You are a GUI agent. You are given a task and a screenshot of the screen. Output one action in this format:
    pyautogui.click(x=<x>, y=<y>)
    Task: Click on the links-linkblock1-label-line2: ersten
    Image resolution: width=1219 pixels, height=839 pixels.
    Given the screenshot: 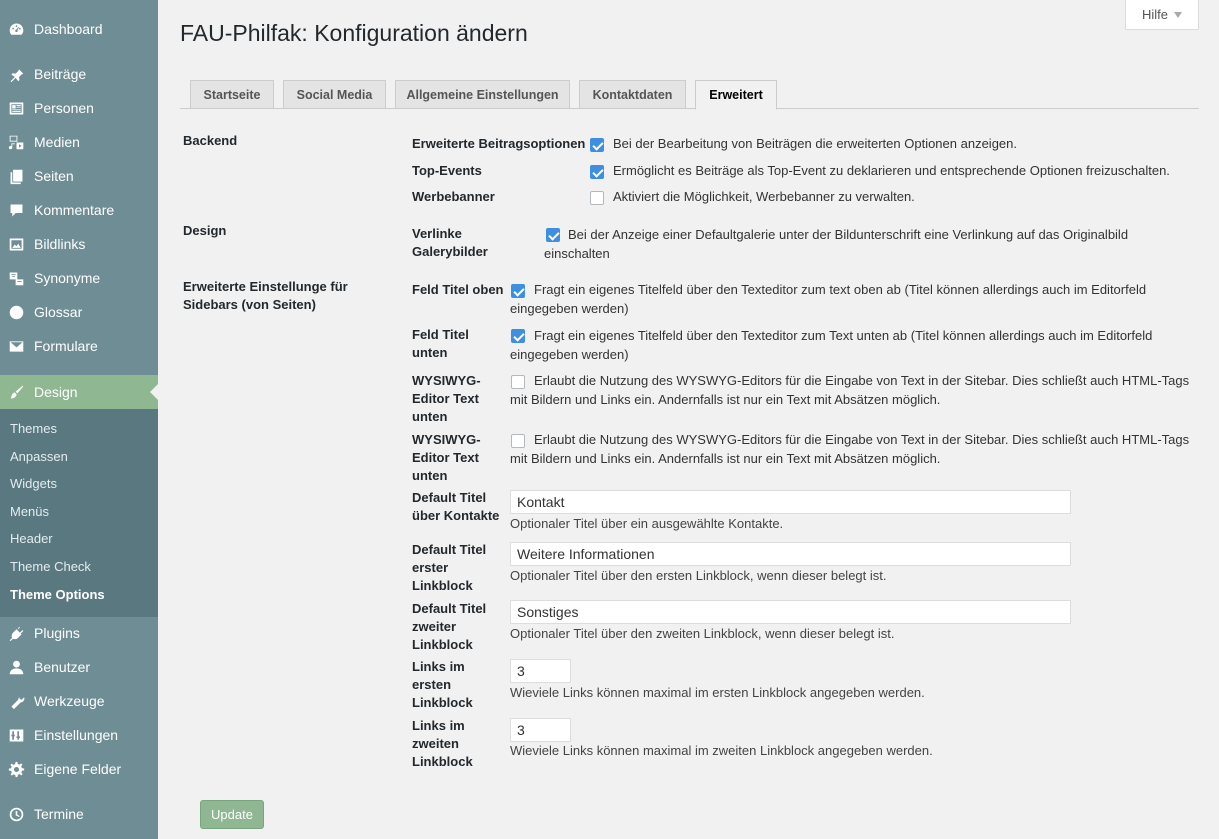 What is the action you would take?
    pyautogui.click(x=432, y=684)
    